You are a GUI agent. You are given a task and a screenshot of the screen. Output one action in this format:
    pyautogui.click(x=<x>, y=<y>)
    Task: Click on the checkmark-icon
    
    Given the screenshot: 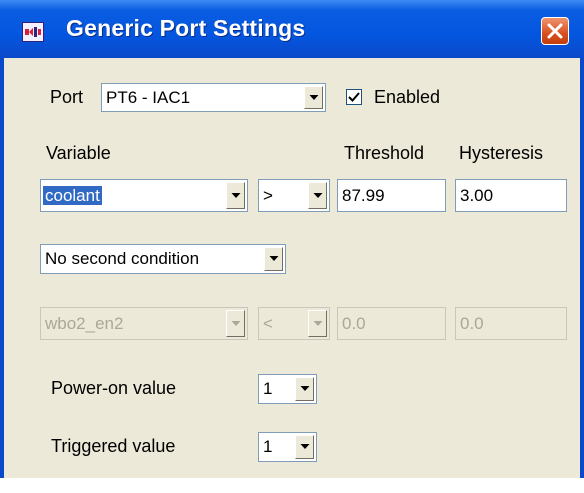 What is the action you would take?
    pyautogui.click(x=354, y=97)
    